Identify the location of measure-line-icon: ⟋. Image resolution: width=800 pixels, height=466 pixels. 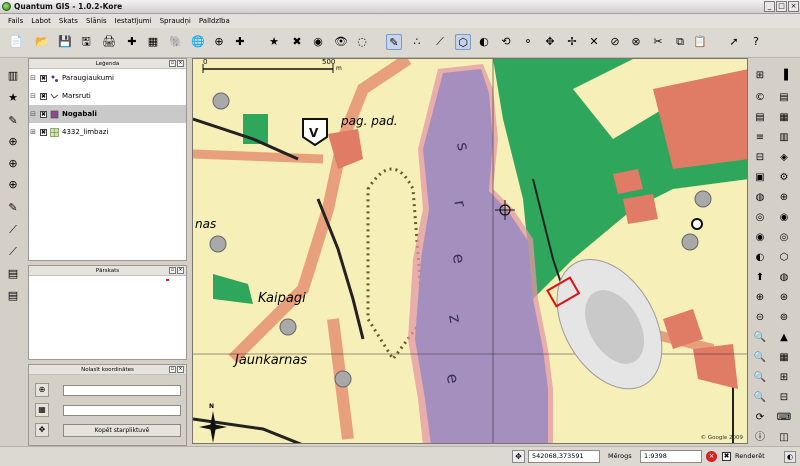
(13, 230).